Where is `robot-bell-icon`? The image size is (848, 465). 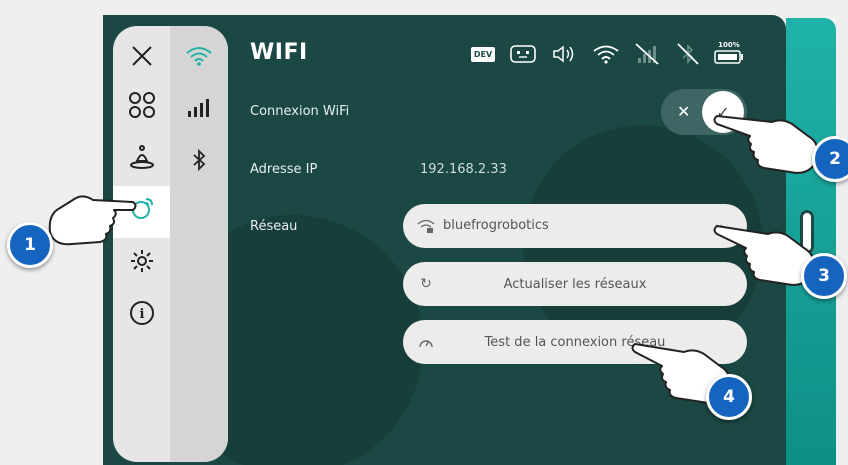
robot-bell-icon is located at coordinates (142, 160).